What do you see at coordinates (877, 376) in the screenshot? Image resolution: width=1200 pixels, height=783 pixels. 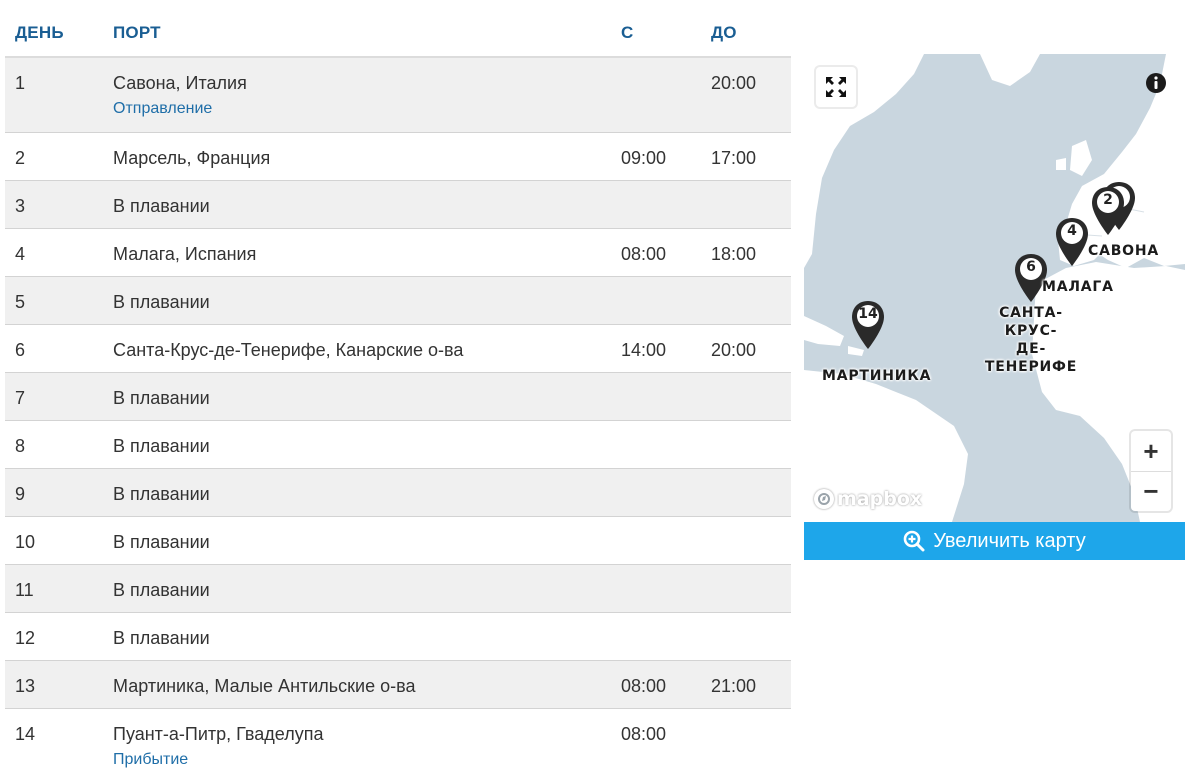 I see `city-label-martinique: МАРТИНИКА` at bounding box center [877, 376].